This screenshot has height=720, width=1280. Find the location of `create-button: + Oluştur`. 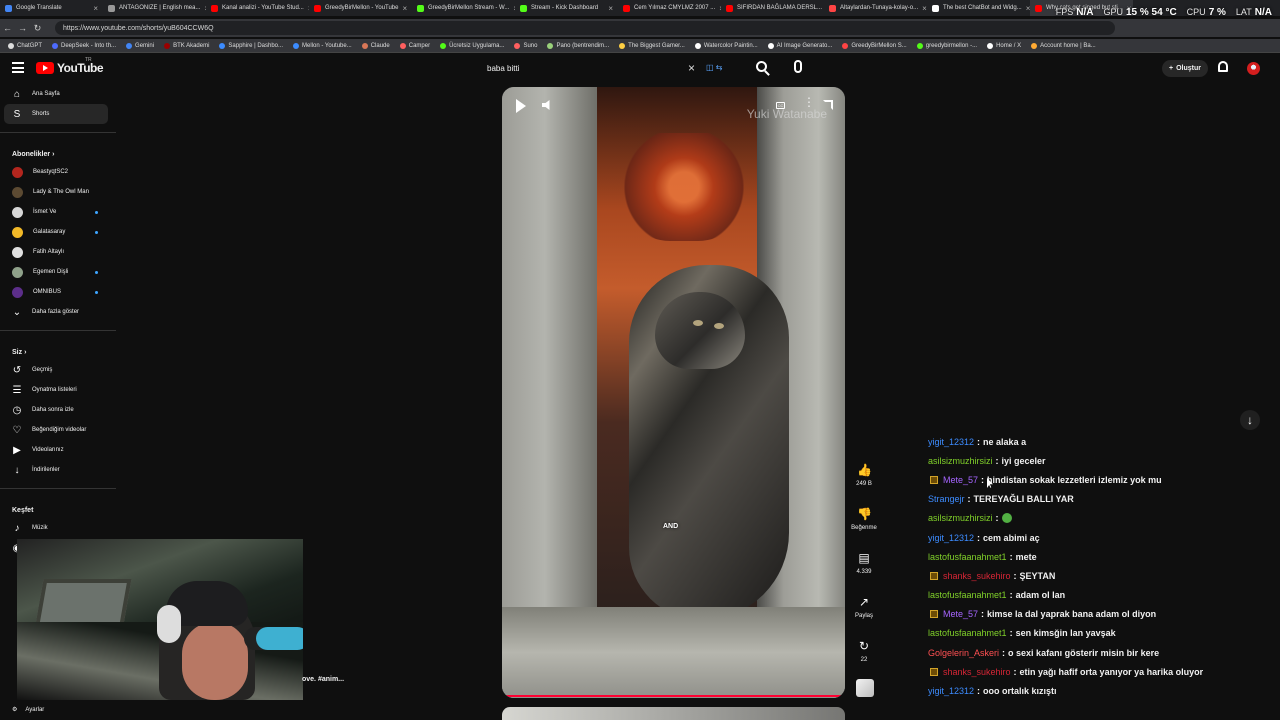

create-button: + Oluştur is located at coordinates (1185, 68).